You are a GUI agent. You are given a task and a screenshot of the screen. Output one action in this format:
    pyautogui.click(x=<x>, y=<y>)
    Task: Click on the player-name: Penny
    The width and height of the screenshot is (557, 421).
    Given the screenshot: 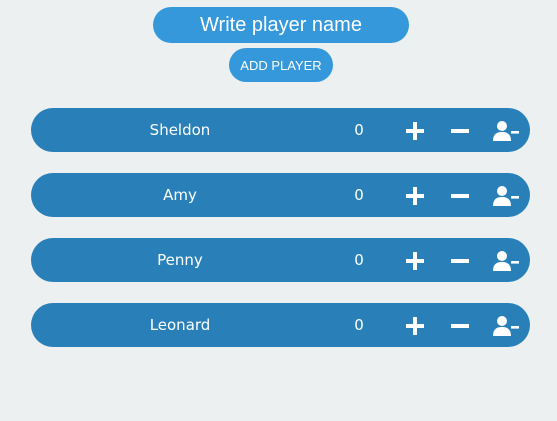 What is the action you would take?
    pyautogui.click(x=180, y=260)
    